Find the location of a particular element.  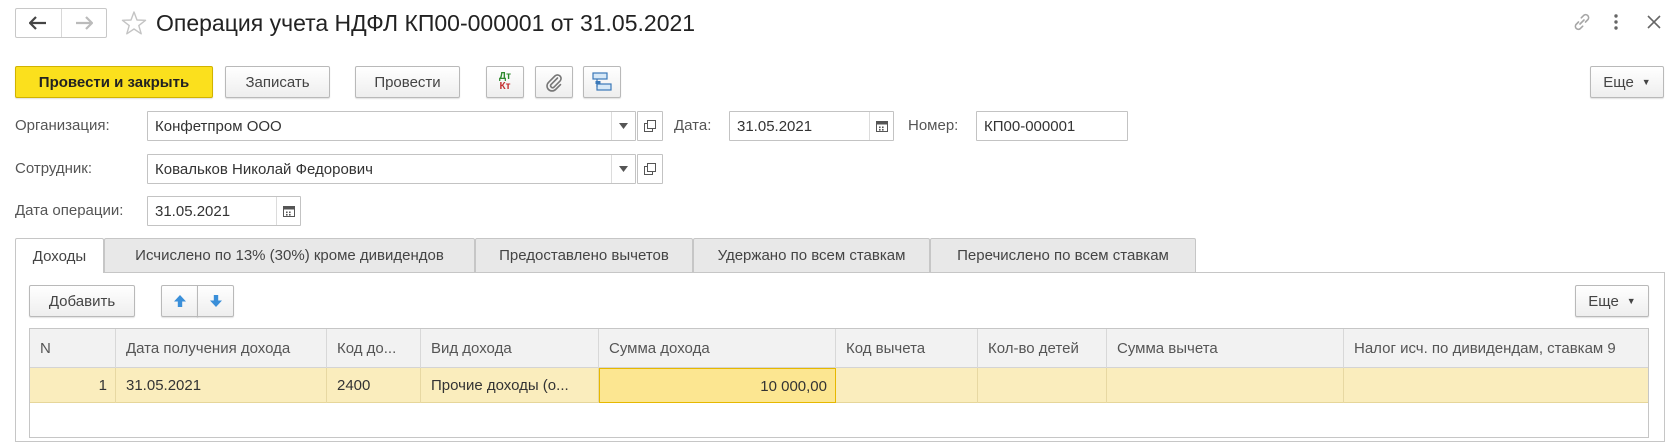

tab-withheld: Удержано по всем ставкам is located at coordinates (811, 255).